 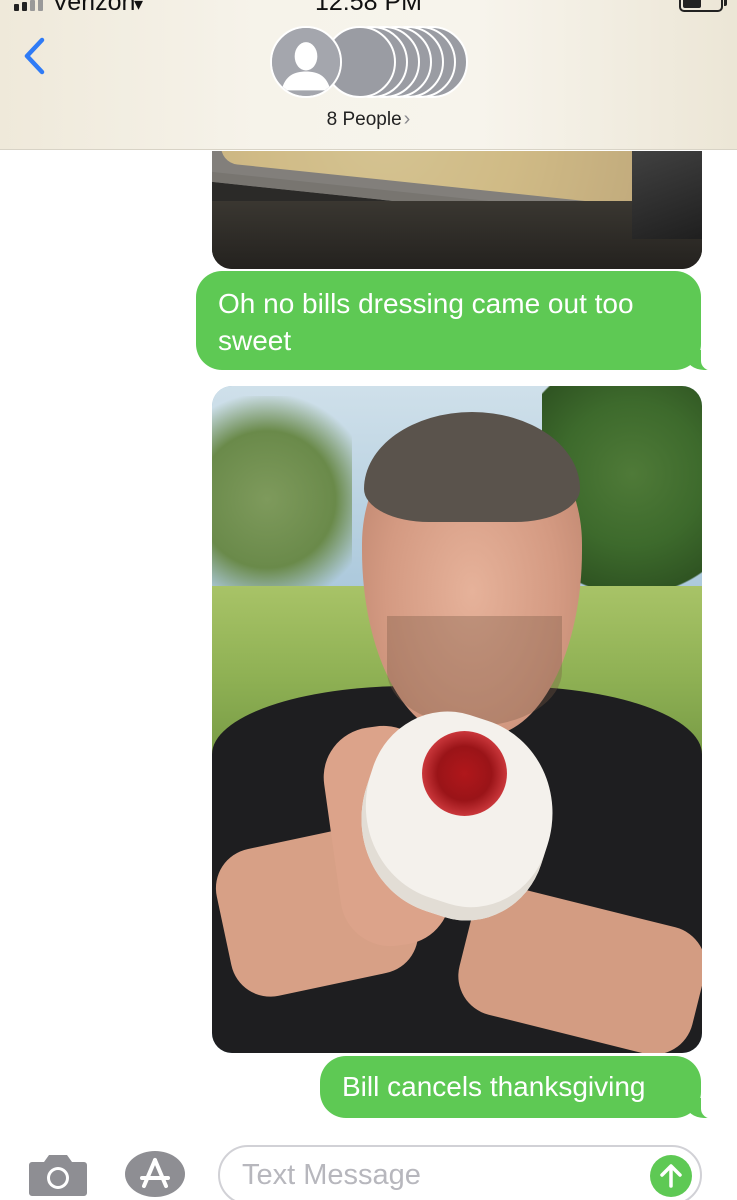 I want to click on status-bar: Verizon ▾ 12:58 PM, so click(x=368, y=11).